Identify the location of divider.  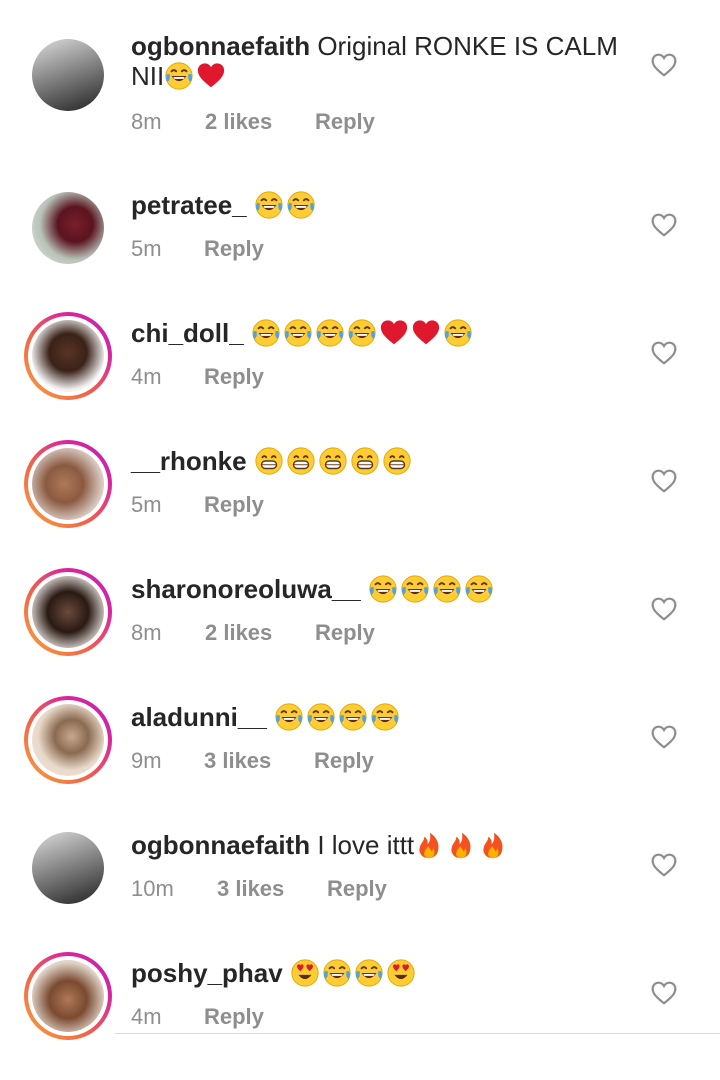
(417, 1033).